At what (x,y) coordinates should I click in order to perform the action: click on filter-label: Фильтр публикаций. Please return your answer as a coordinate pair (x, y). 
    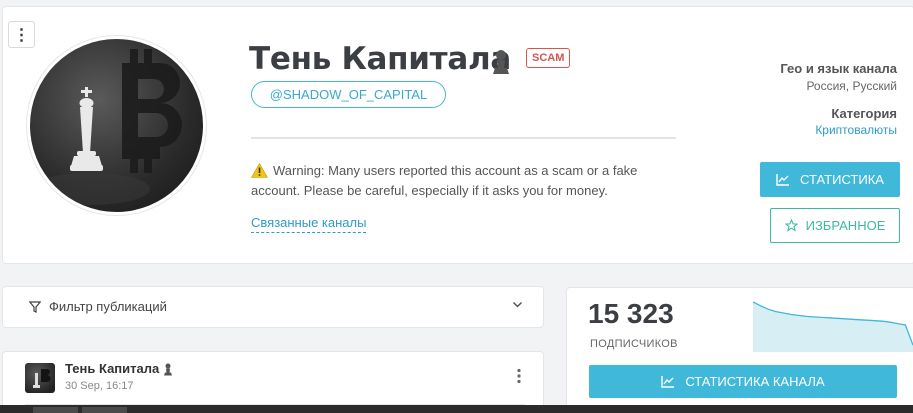
    Looking at the image, I should click on (108, 306).